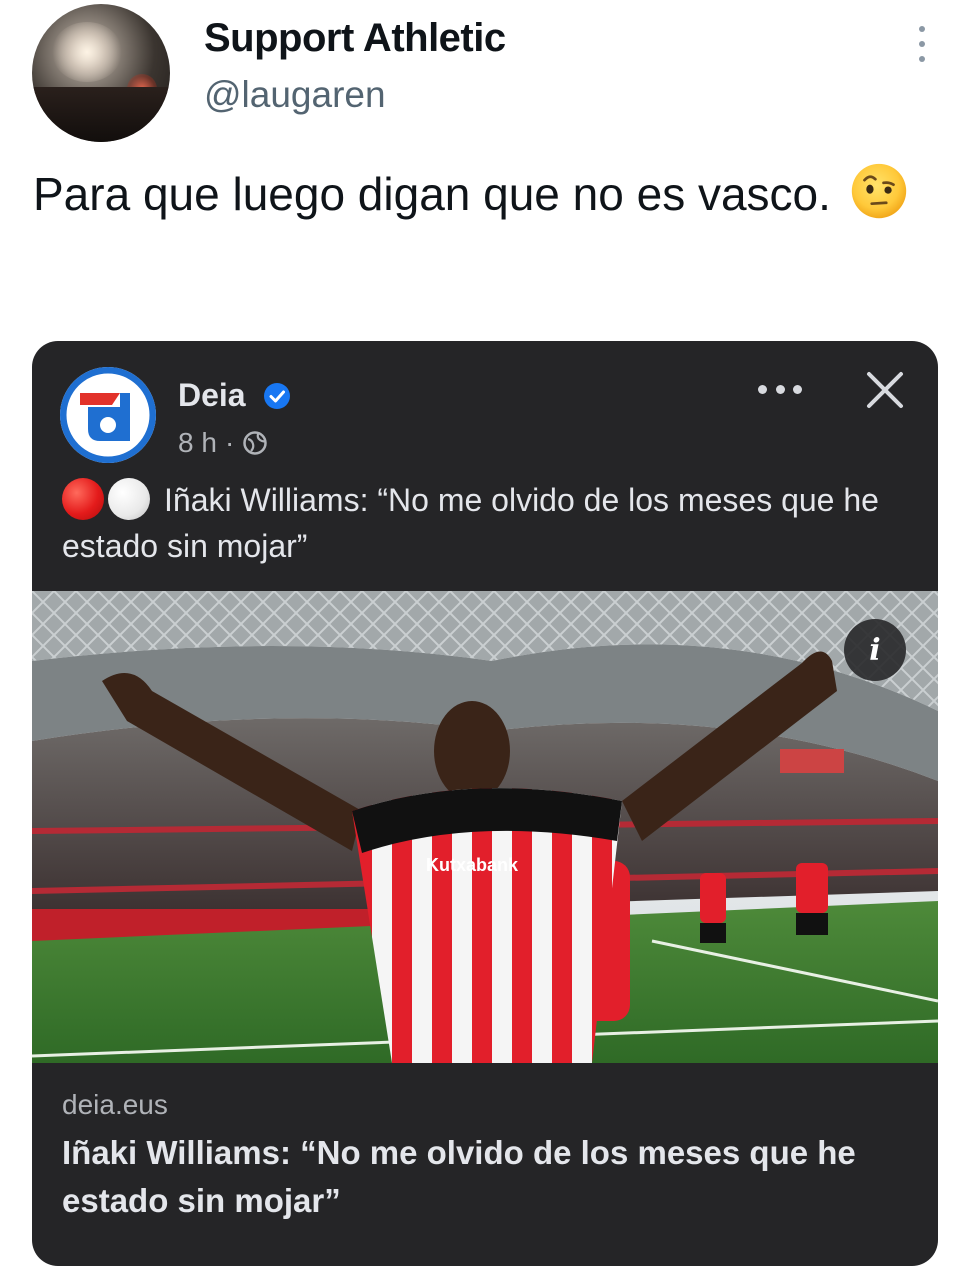  What do you see at coordinates (197, 443) in the screenshot?
I see `post-time: 8 h` at bounding box center [197, 443].